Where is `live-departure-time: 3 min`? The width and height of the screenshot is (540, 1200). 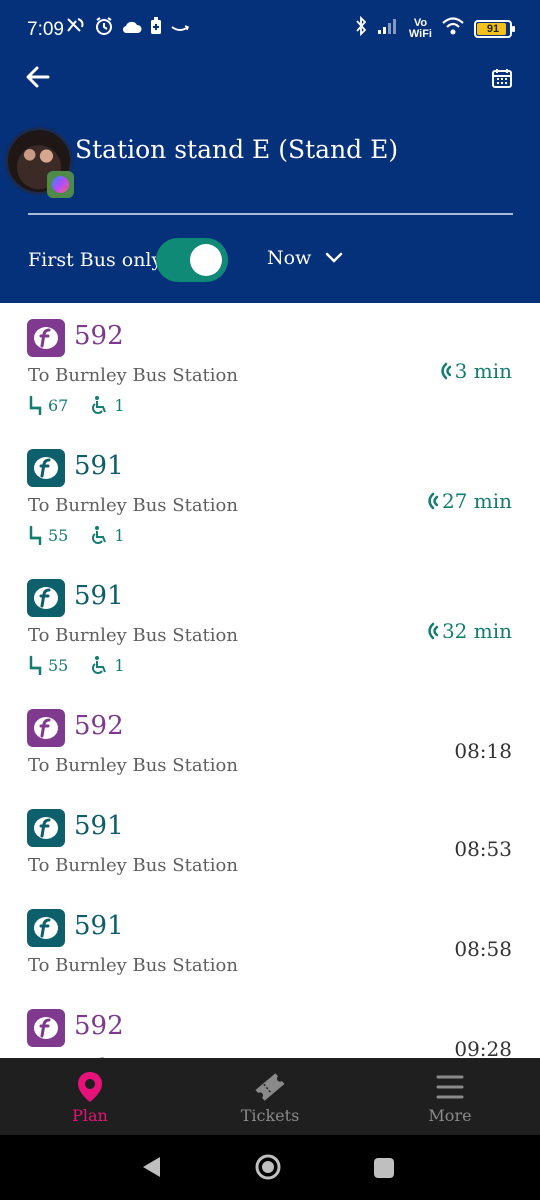
live-departure-time: 3 min is located at coordinates (474, 371).